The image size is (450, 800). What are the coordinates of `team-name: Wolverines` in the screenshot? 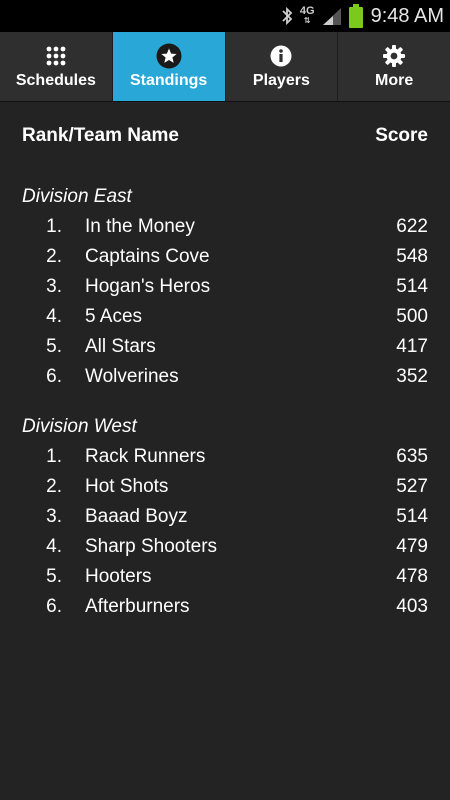 It's located at (132, 376).